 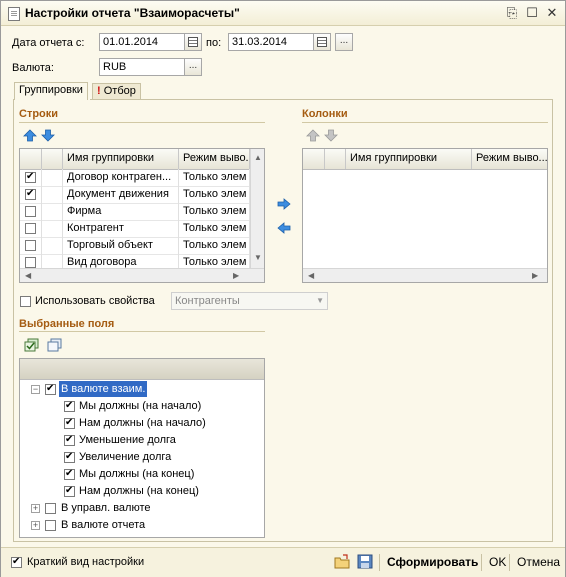 I want to click on date-to-label: по:, so click(x=214, y=43).